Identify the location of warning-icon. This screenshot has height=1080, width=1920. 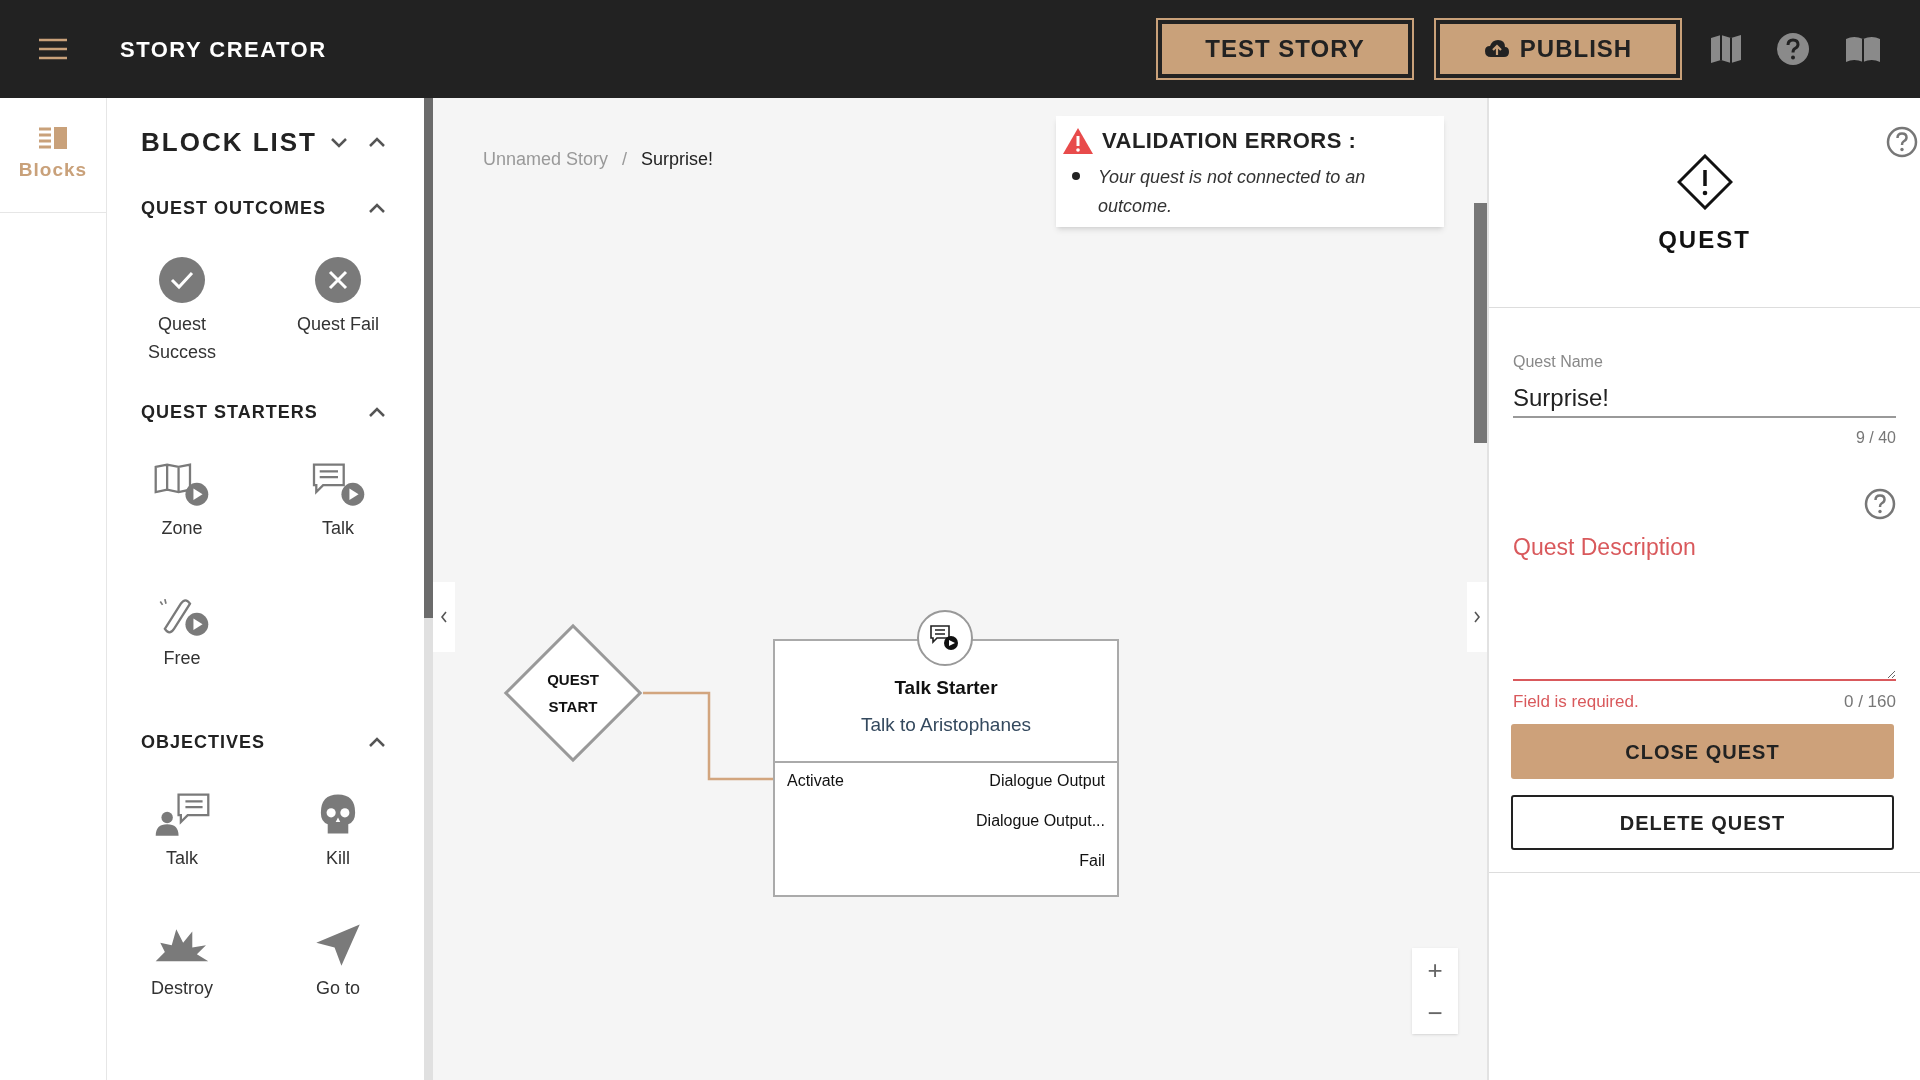
(1078, 140).